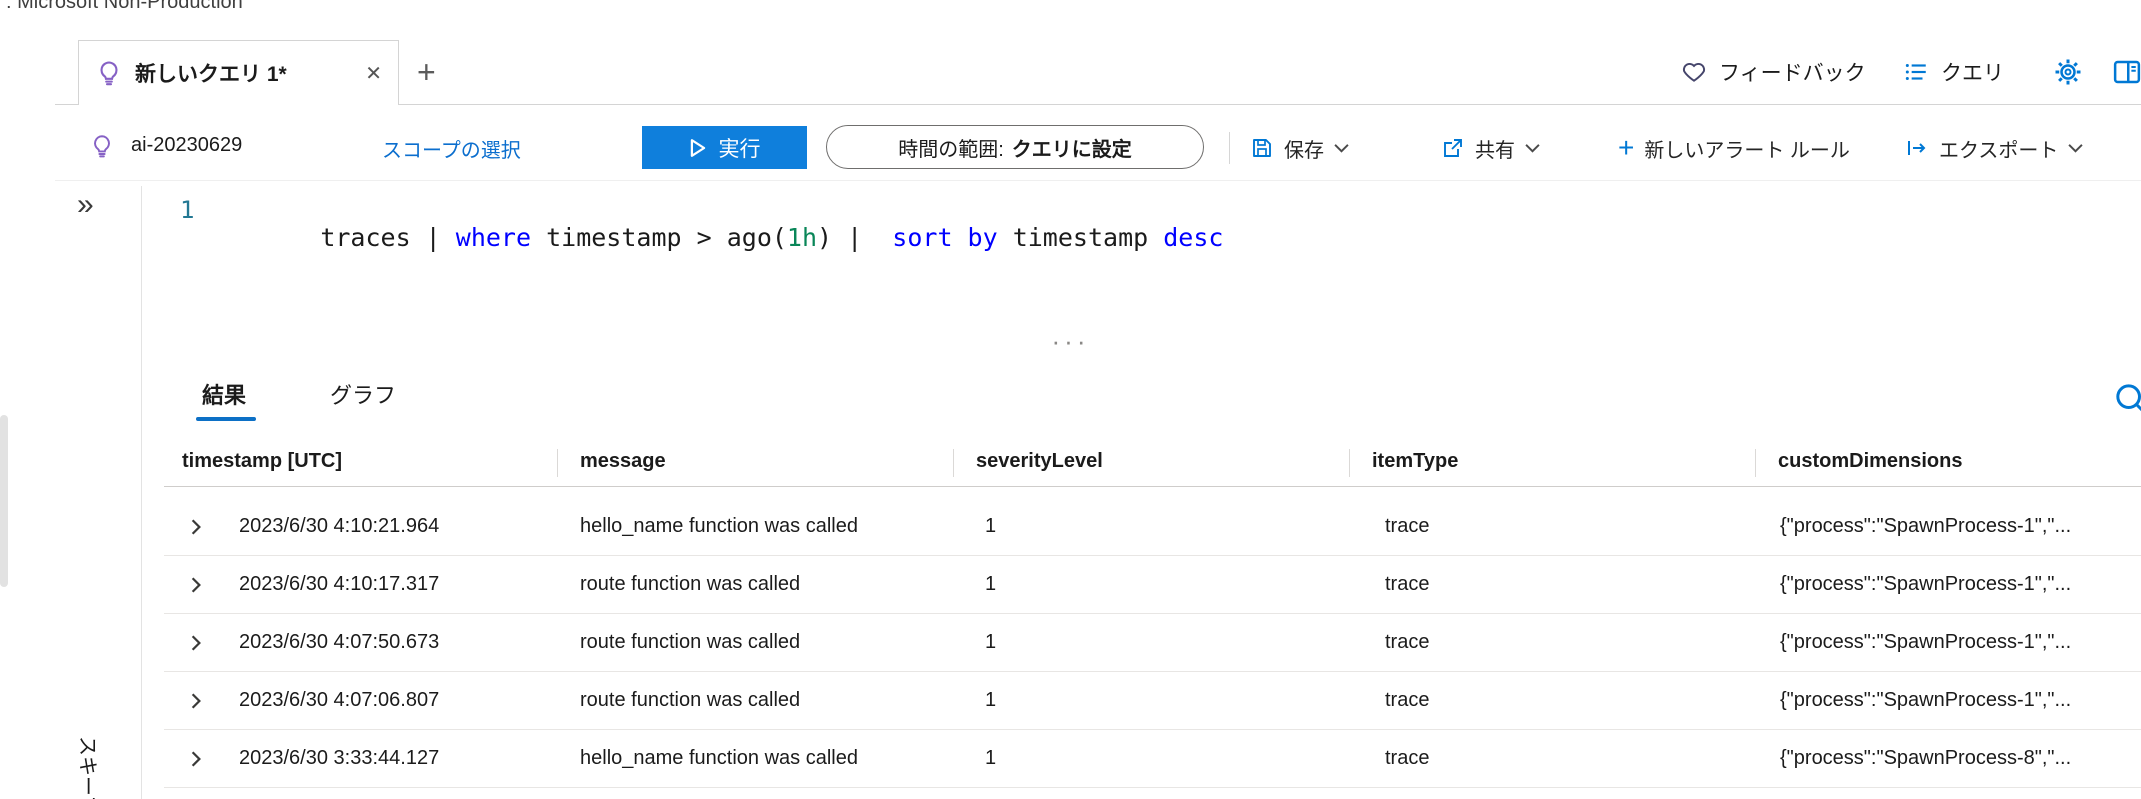 The height and width of the screenshot is (799, 2141). I want to click on query-token: traces |, so click(388, 237).